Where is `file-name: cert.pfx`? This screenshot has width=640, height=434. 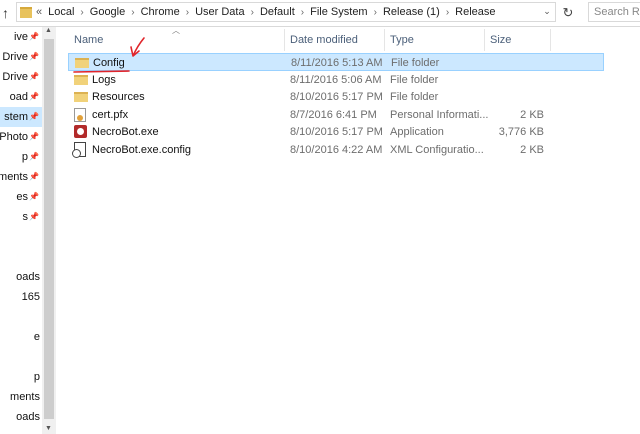
file-name: cert.pfx is located at coordinates (110, 114).